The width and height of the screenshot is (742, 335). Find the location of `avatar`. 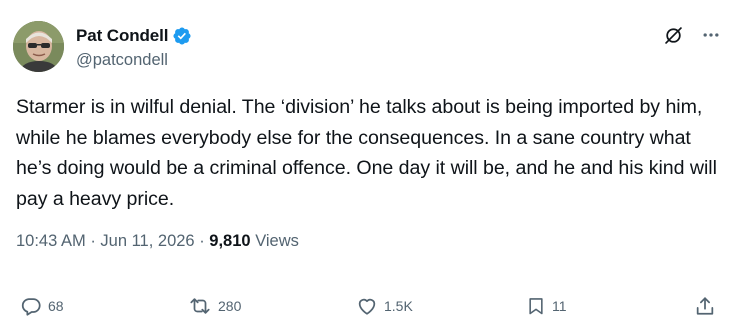

avatar is located at coordinates (38, 46).